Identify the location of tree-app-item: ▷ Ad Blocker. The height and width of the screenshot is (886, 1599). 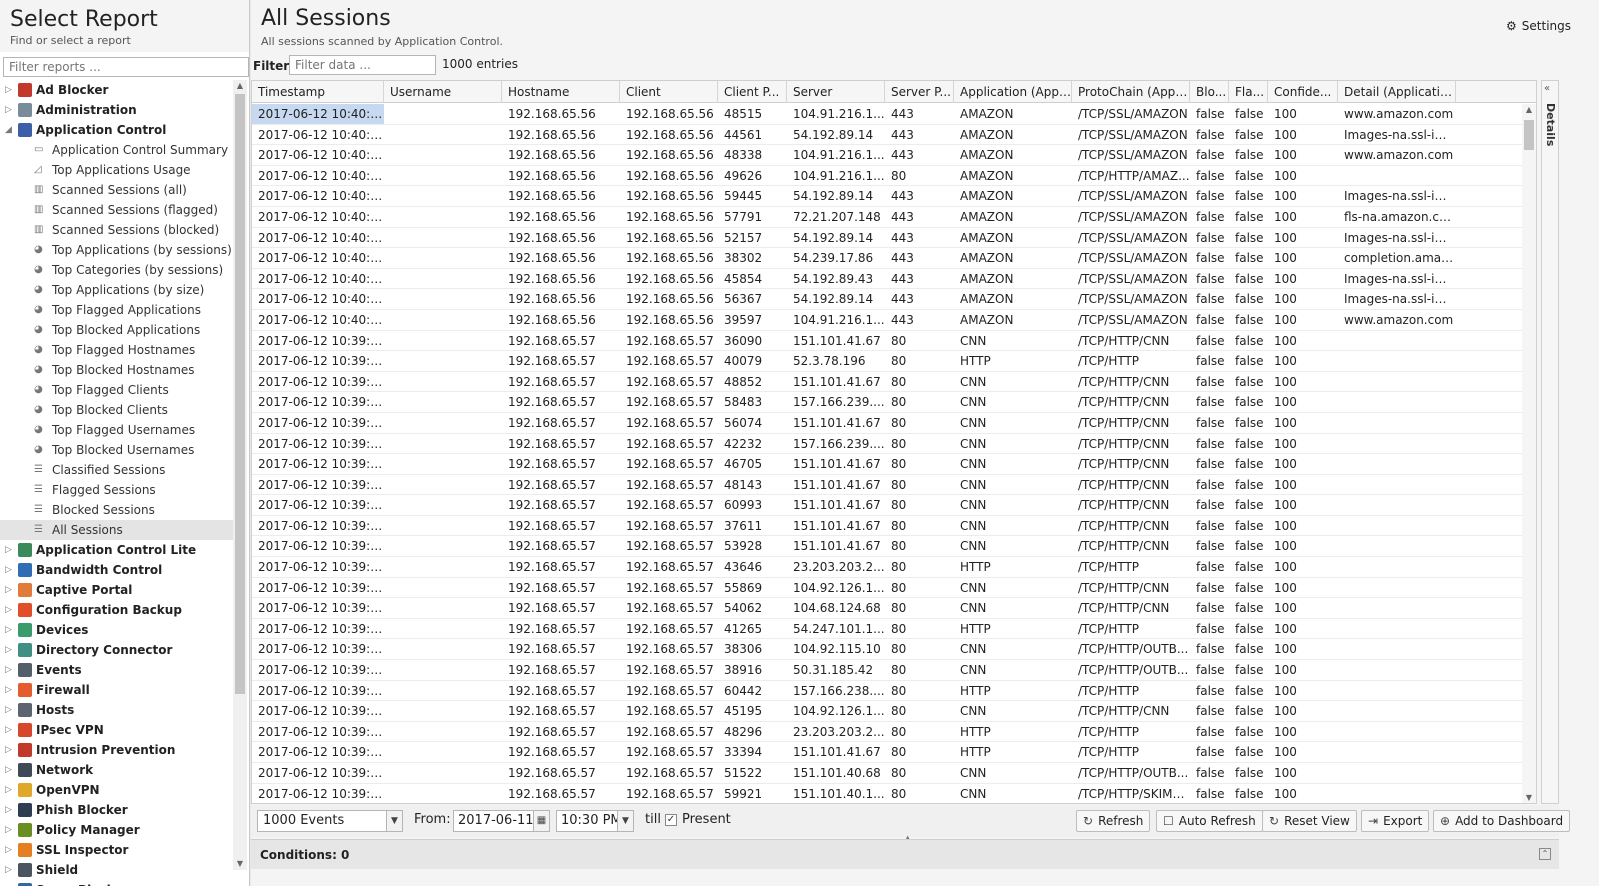
(118, 90).